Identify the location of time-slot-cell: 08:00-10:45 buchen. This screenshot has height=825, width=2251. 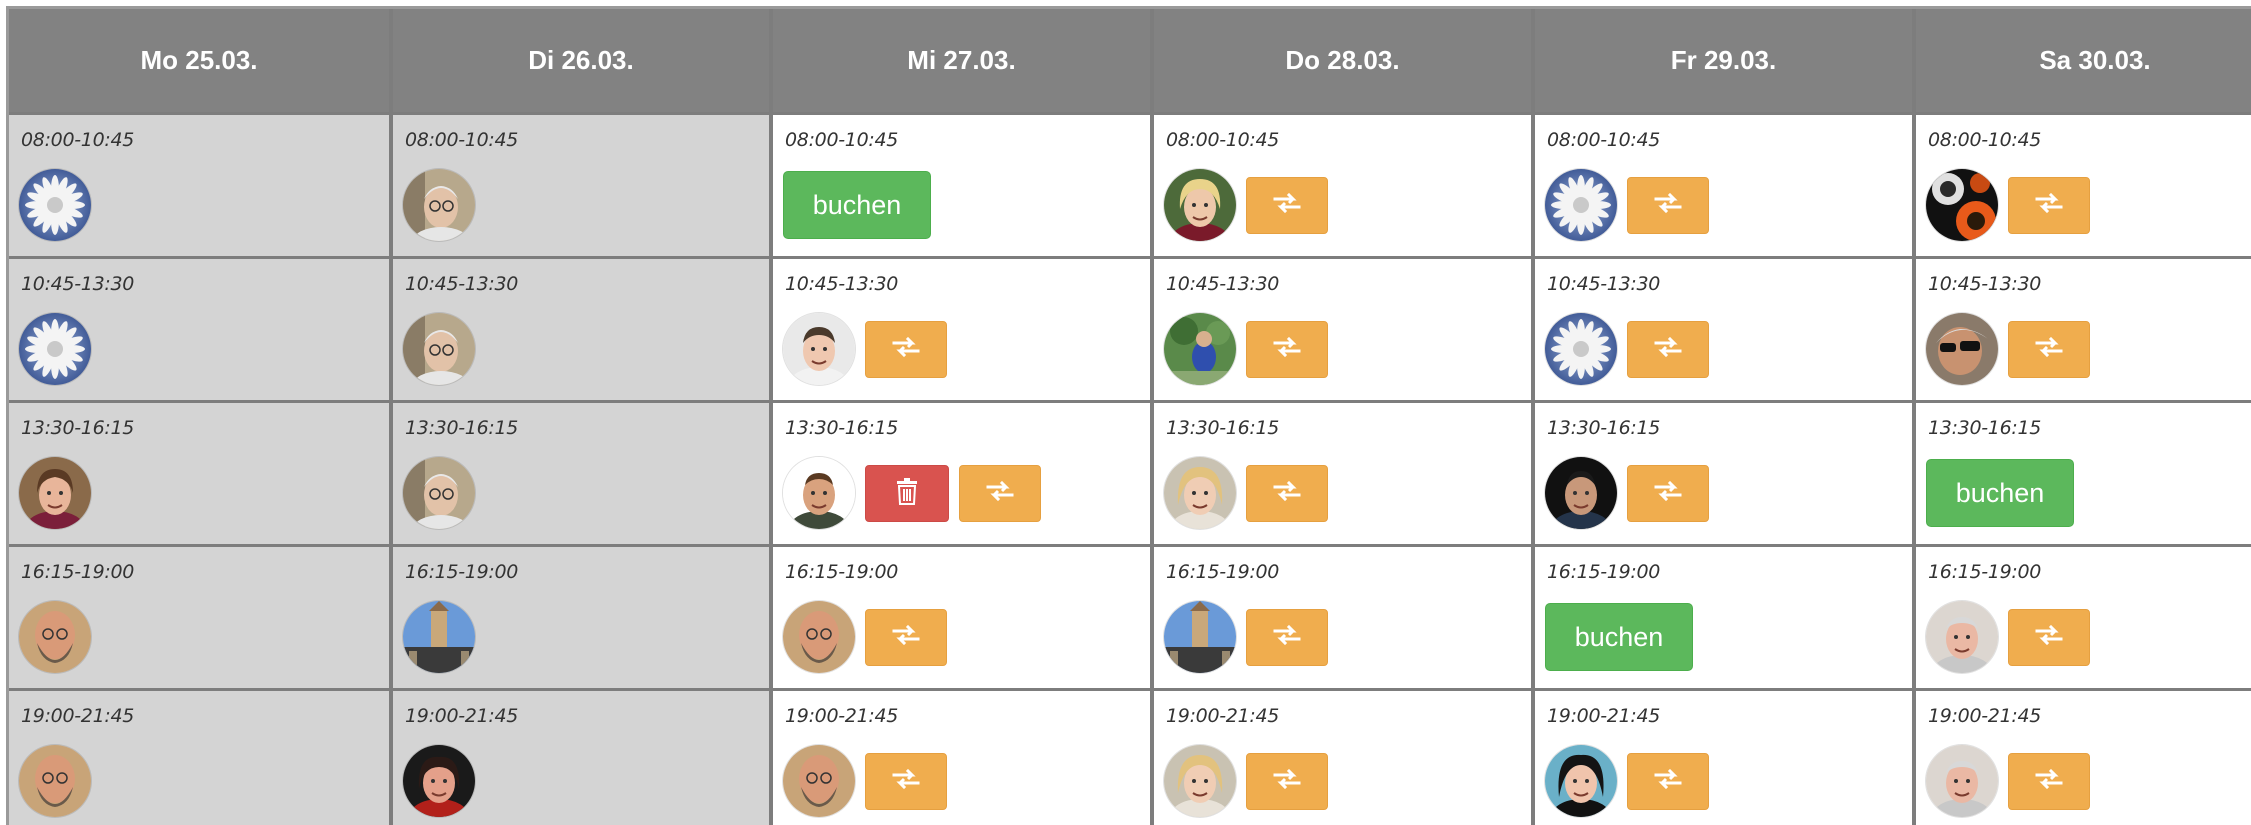
(961, 185).